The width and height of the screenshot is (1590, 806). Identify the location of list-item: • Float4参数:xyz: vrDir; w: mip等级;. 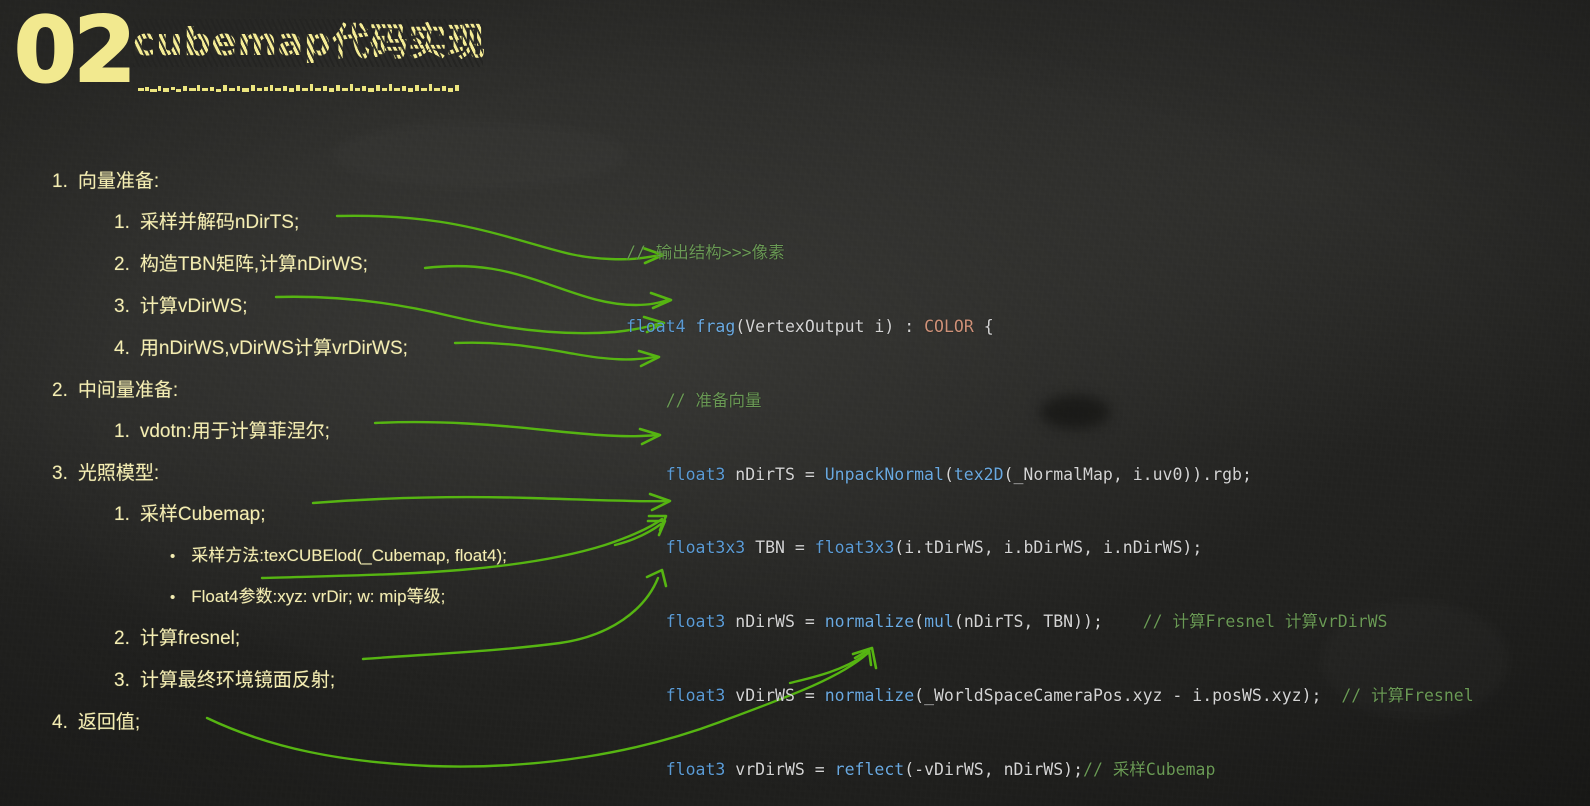
(406, 597).